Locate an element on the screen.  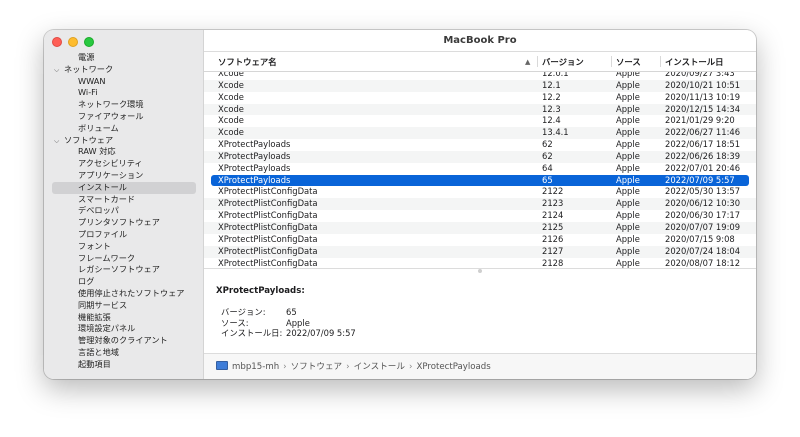
breadcrumb-item: インストール is located at coordinates (379, 367).